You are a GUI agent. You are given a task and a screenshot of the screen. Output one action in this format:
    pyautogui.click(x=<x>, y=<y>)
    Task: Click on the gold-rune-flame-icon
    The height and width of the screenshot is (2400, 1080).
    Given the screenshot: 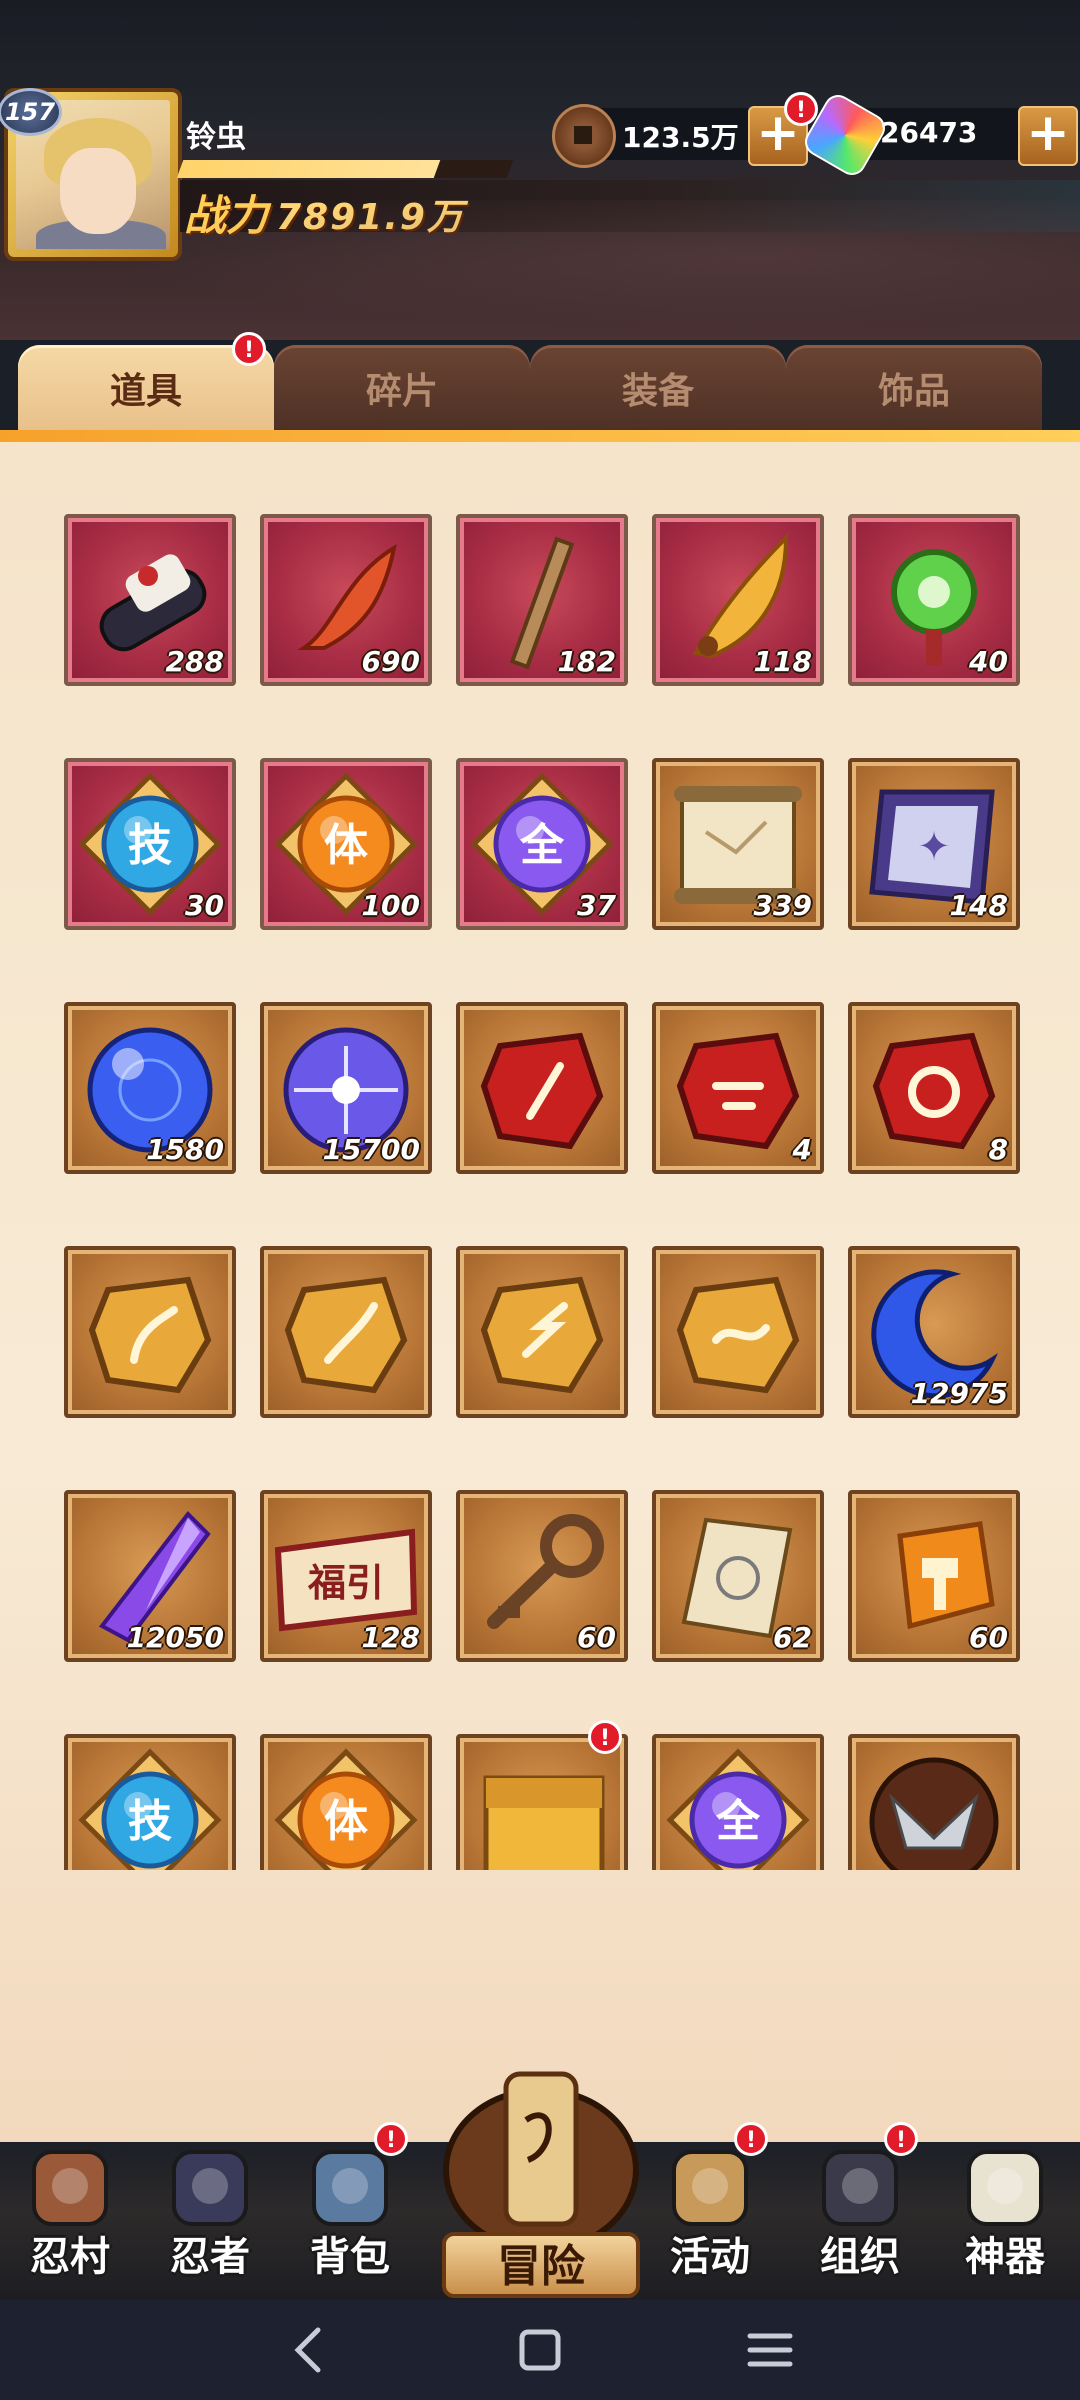 What is the action you would take?
    pyautogui.click(x=346, y=1335)
    